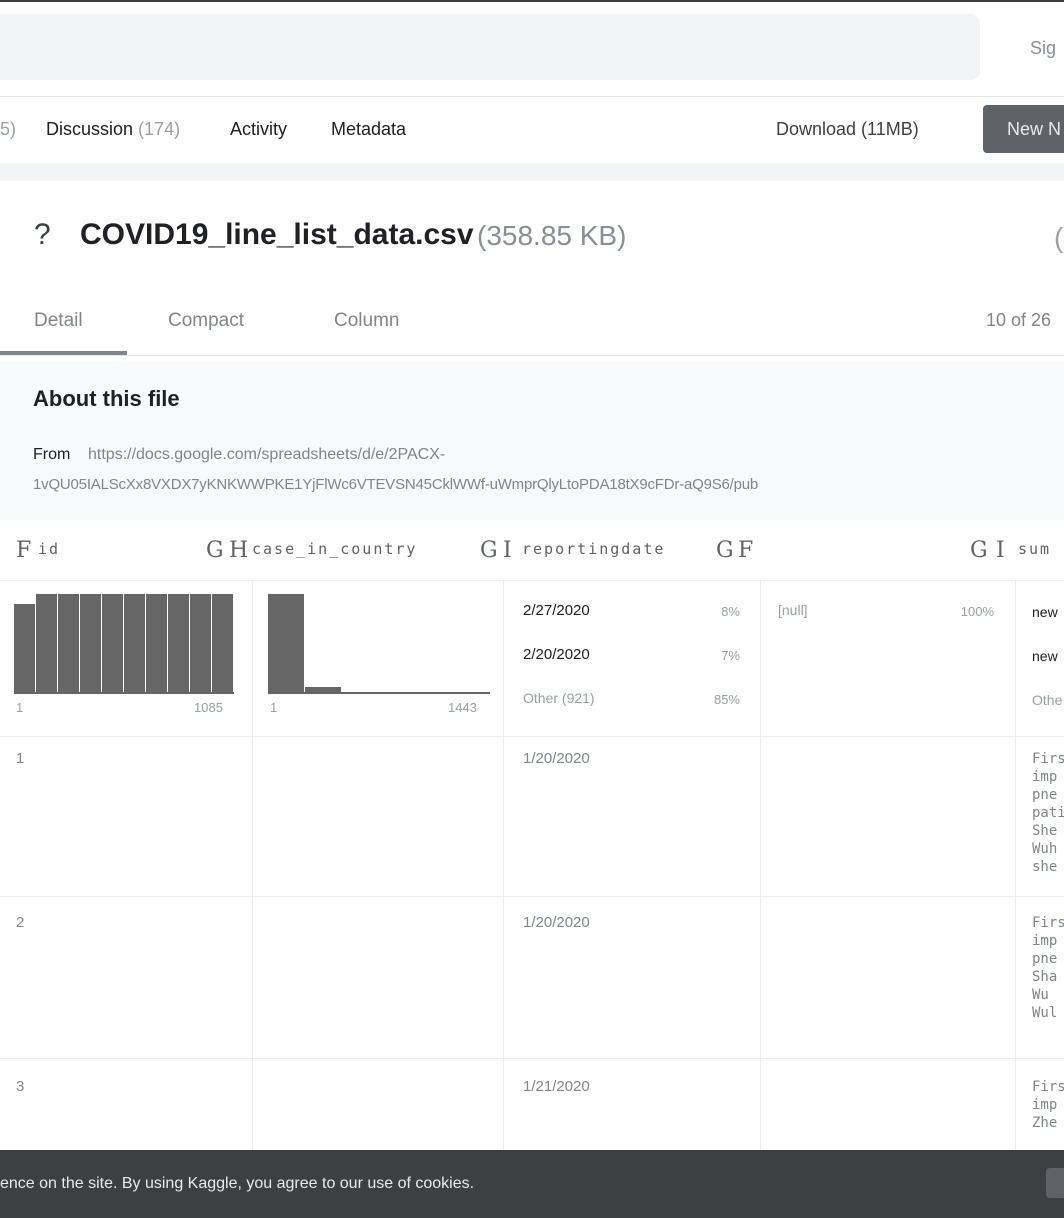 Image resolution: width=1064 pixels, height=1218 pixels. I want to click on column-type-icon: H, so click(239, 550).